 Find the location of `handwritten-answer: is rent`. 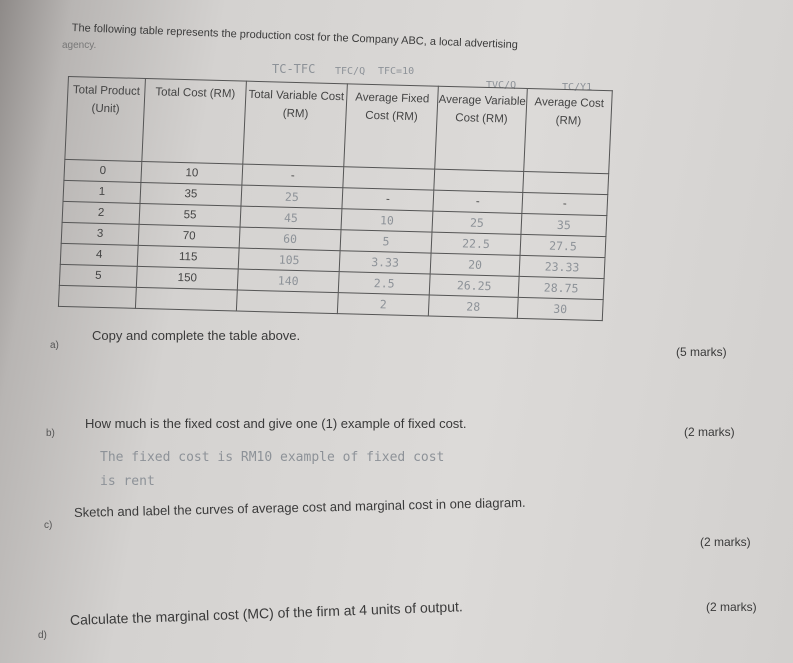

handwritten-answer: is rent is located at coordinates (127, 481).